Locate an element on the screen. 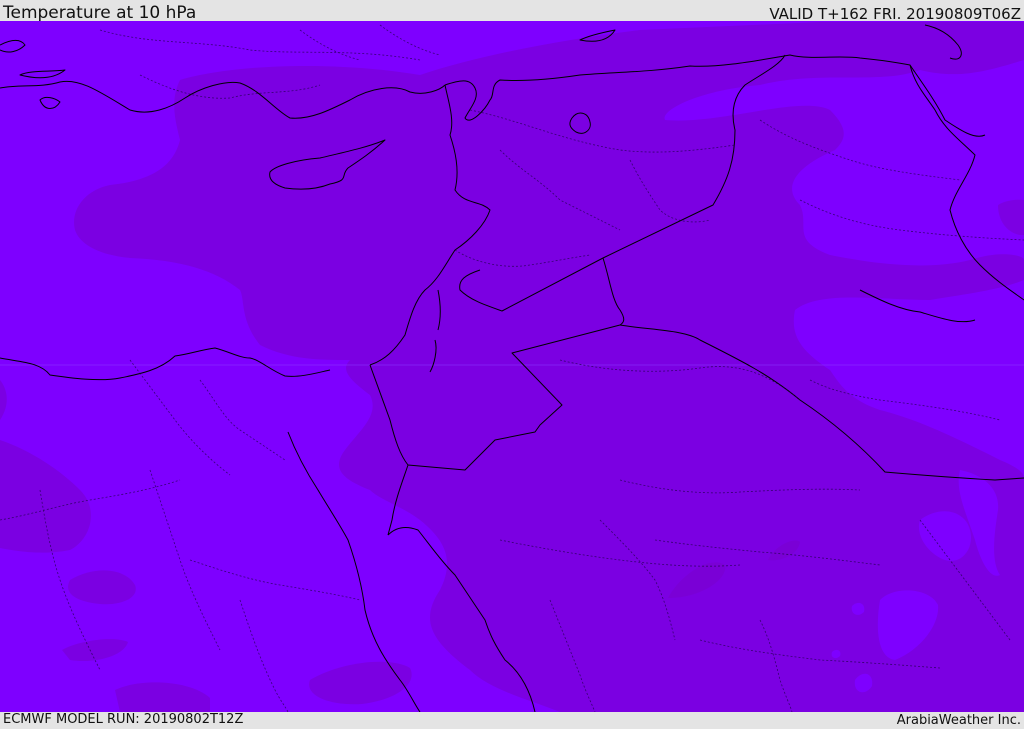  model-run-label: ECMWF MODEL RUN: 20190802T12Z is located at coordinates (123, 719).